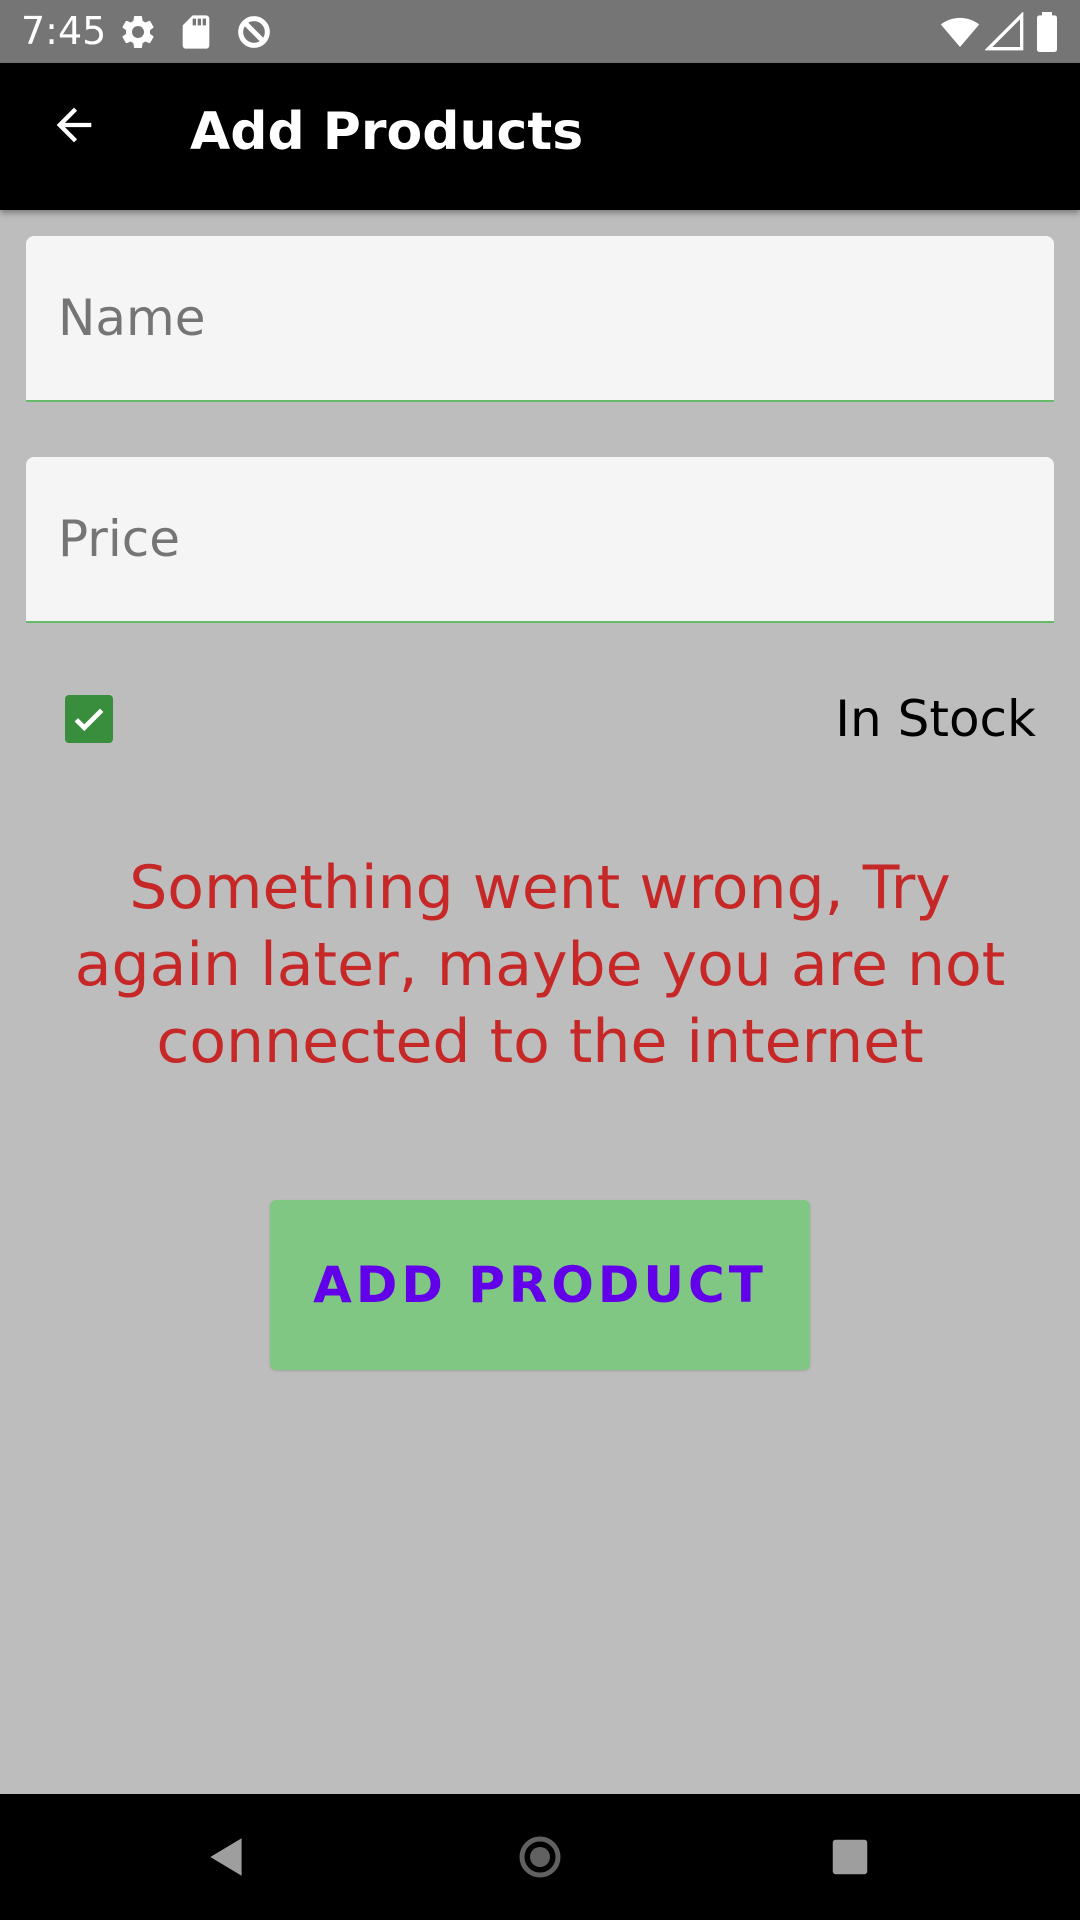 This screenshot has height=1920, width=1080. What do you see at coordinates (935, 719) in the screenshot?
I see `in-stock-label: In Stock` at bounding box center [935, 719].